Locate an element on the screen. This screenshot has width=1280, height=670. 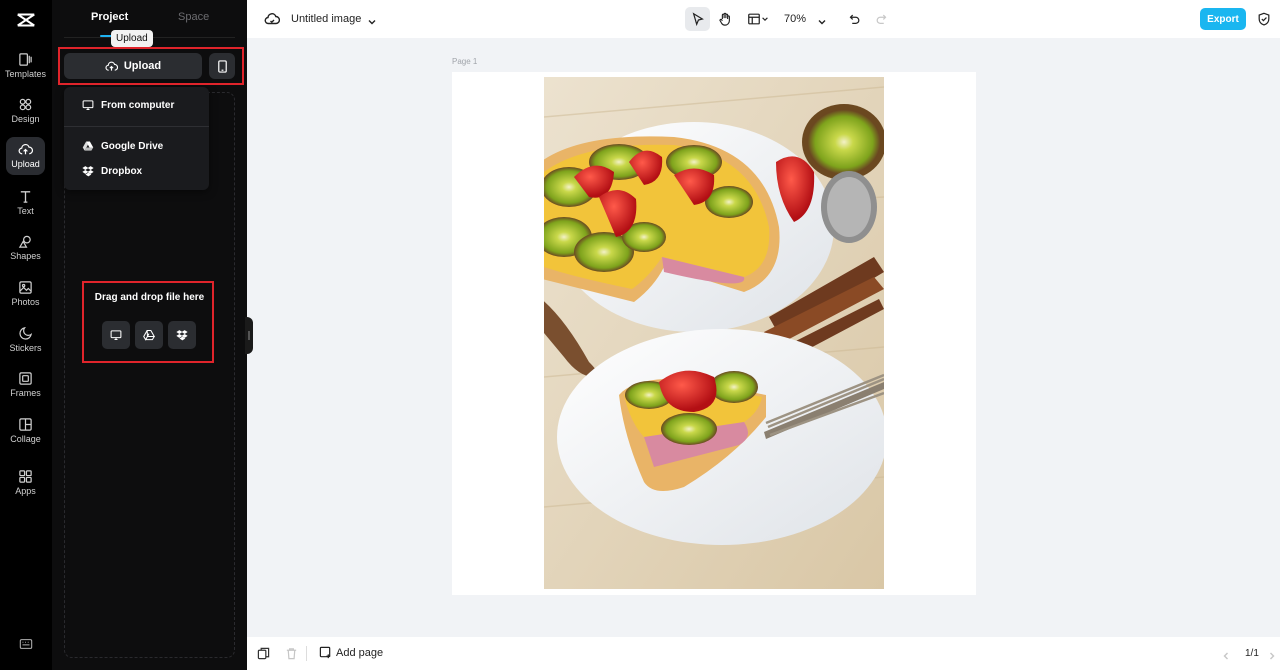
rail-item-stickers: Stickers is located at coordinates (25, 341).